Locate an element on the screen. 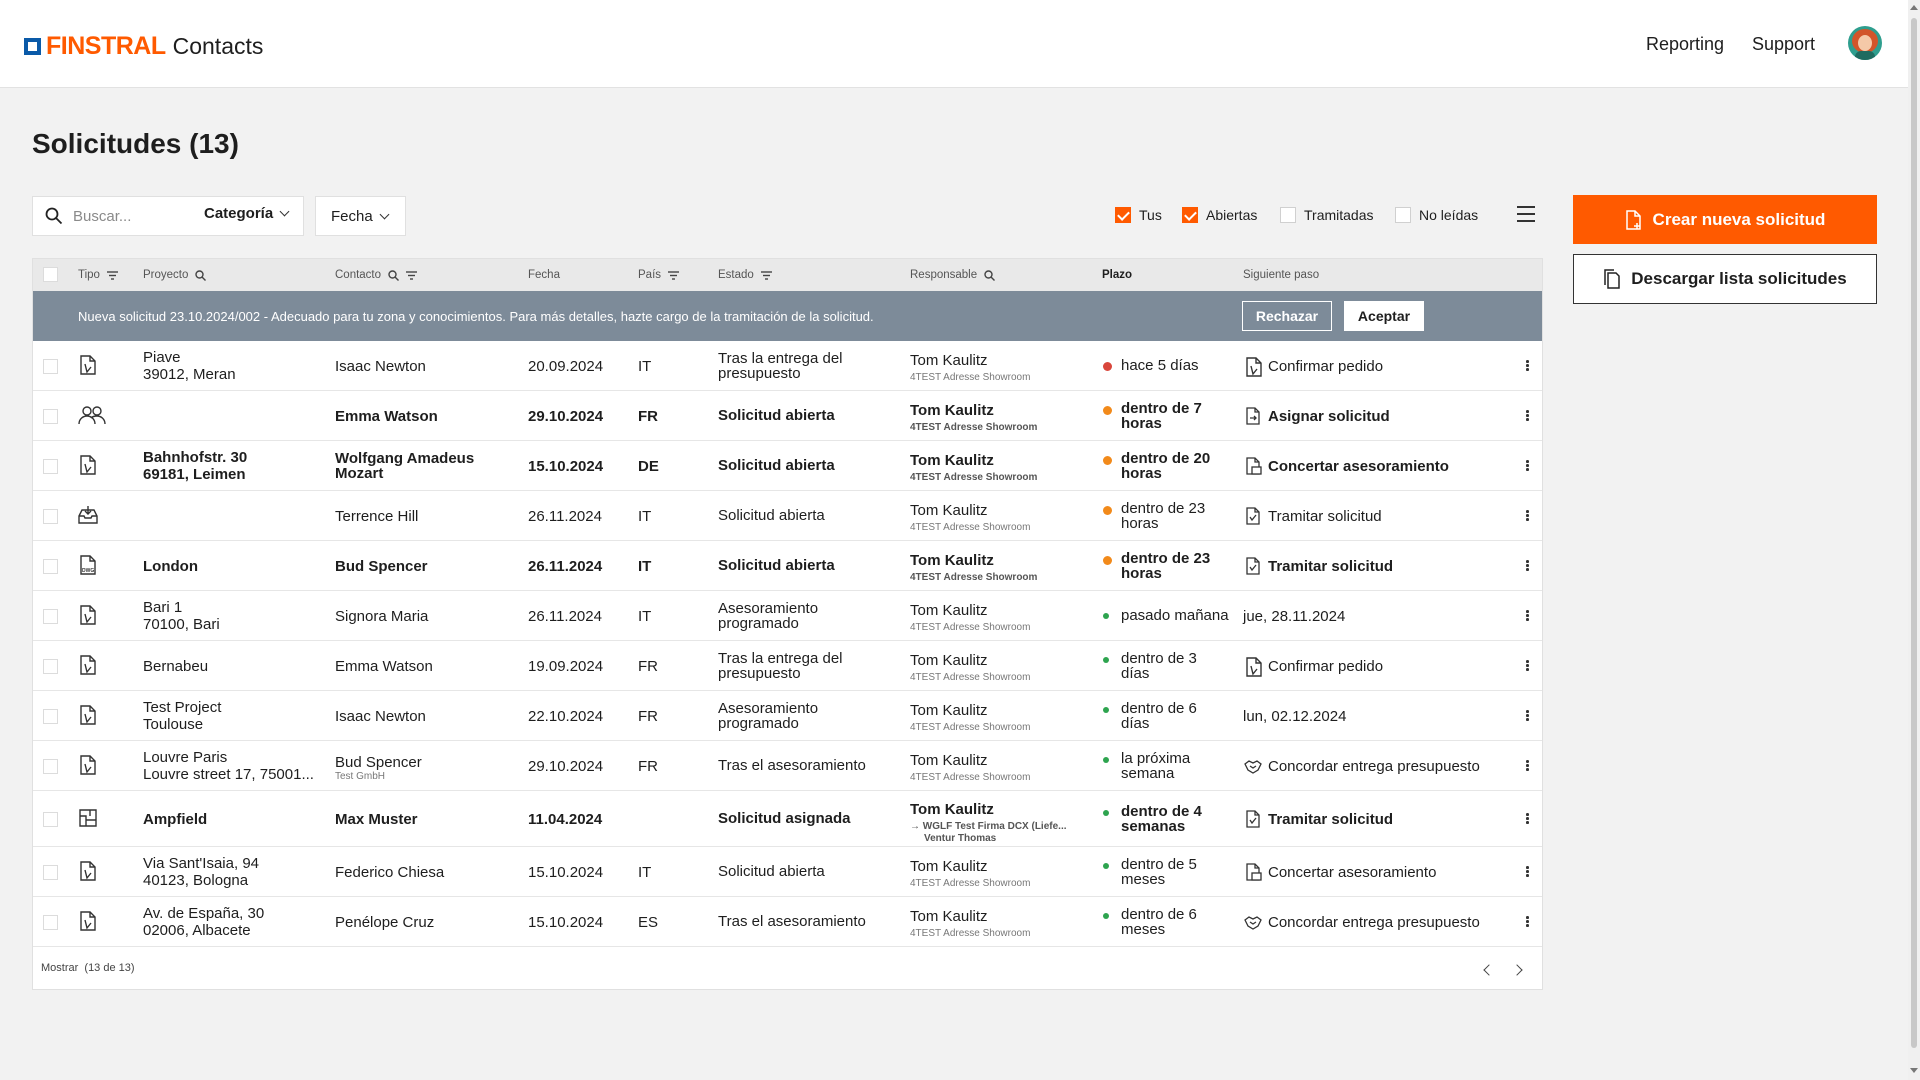 The width and height of the screenshot is (1920, 1080). filter-tus: Tus is located at coordinates (1138, 215).